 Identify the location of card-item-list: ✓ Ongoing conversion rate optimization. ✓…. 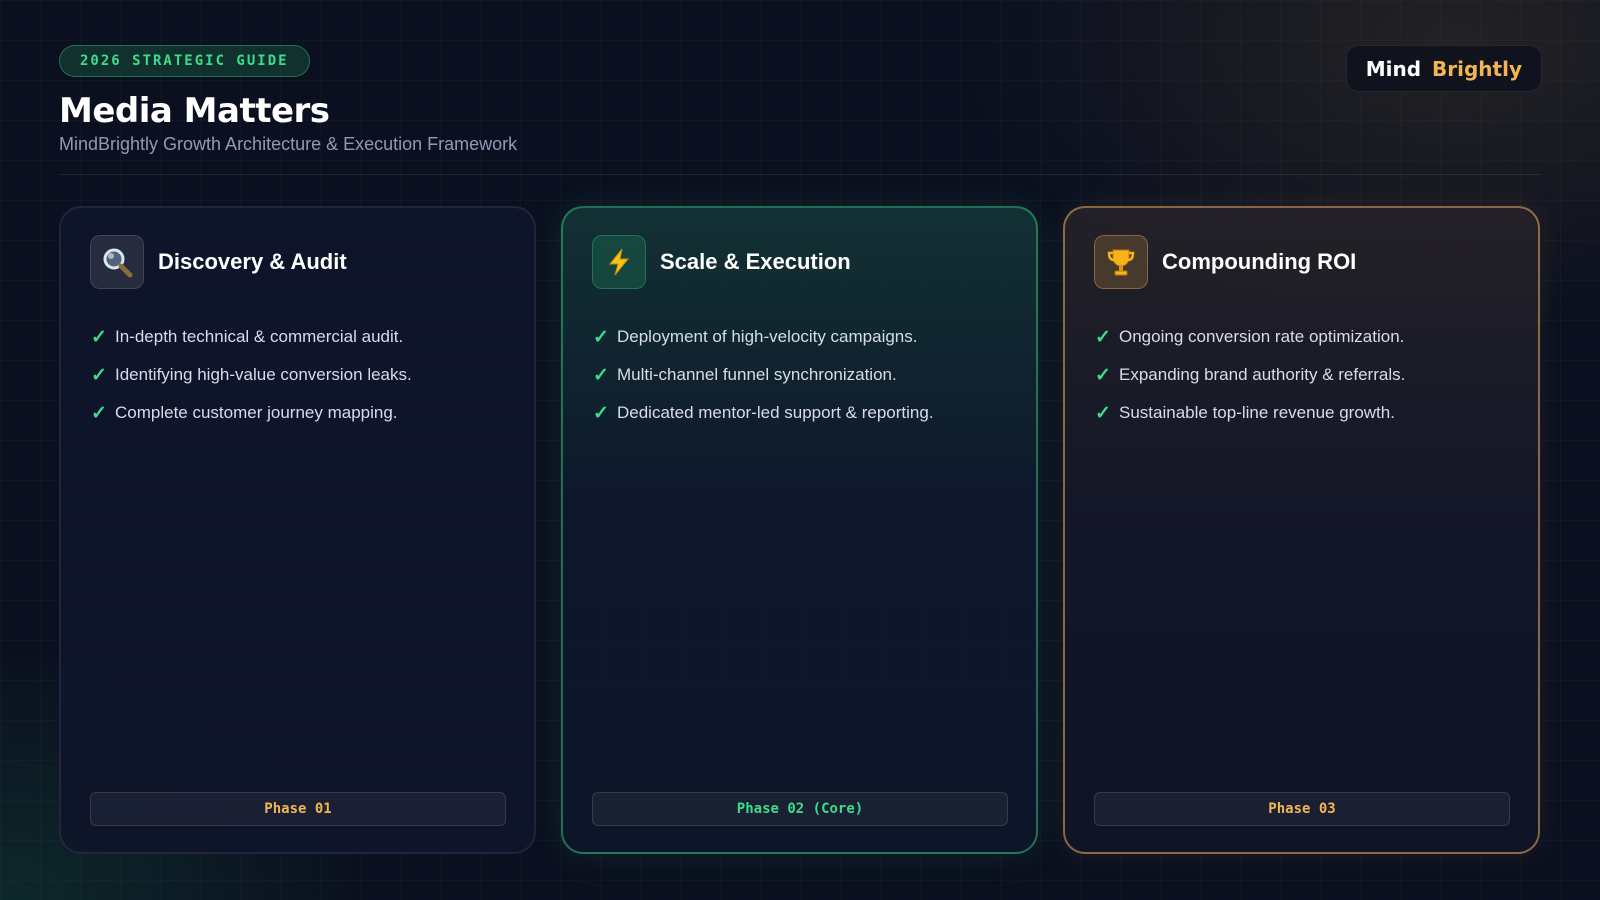
(1250, 375).